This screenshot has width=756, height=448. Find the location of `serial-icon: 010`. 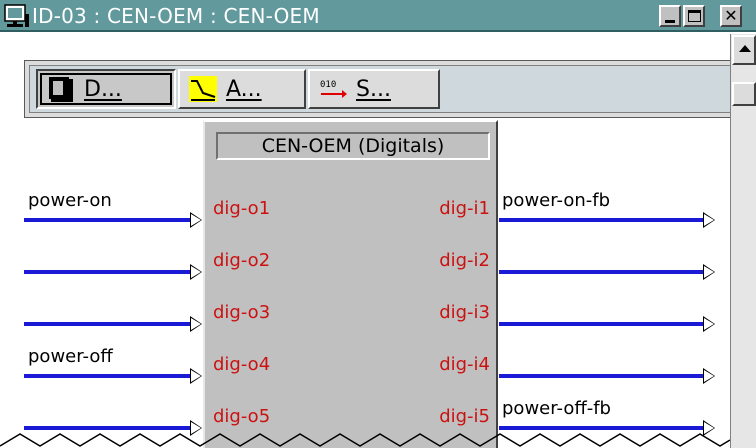

serial-icon: 010 is located at coordinates (333, 89).